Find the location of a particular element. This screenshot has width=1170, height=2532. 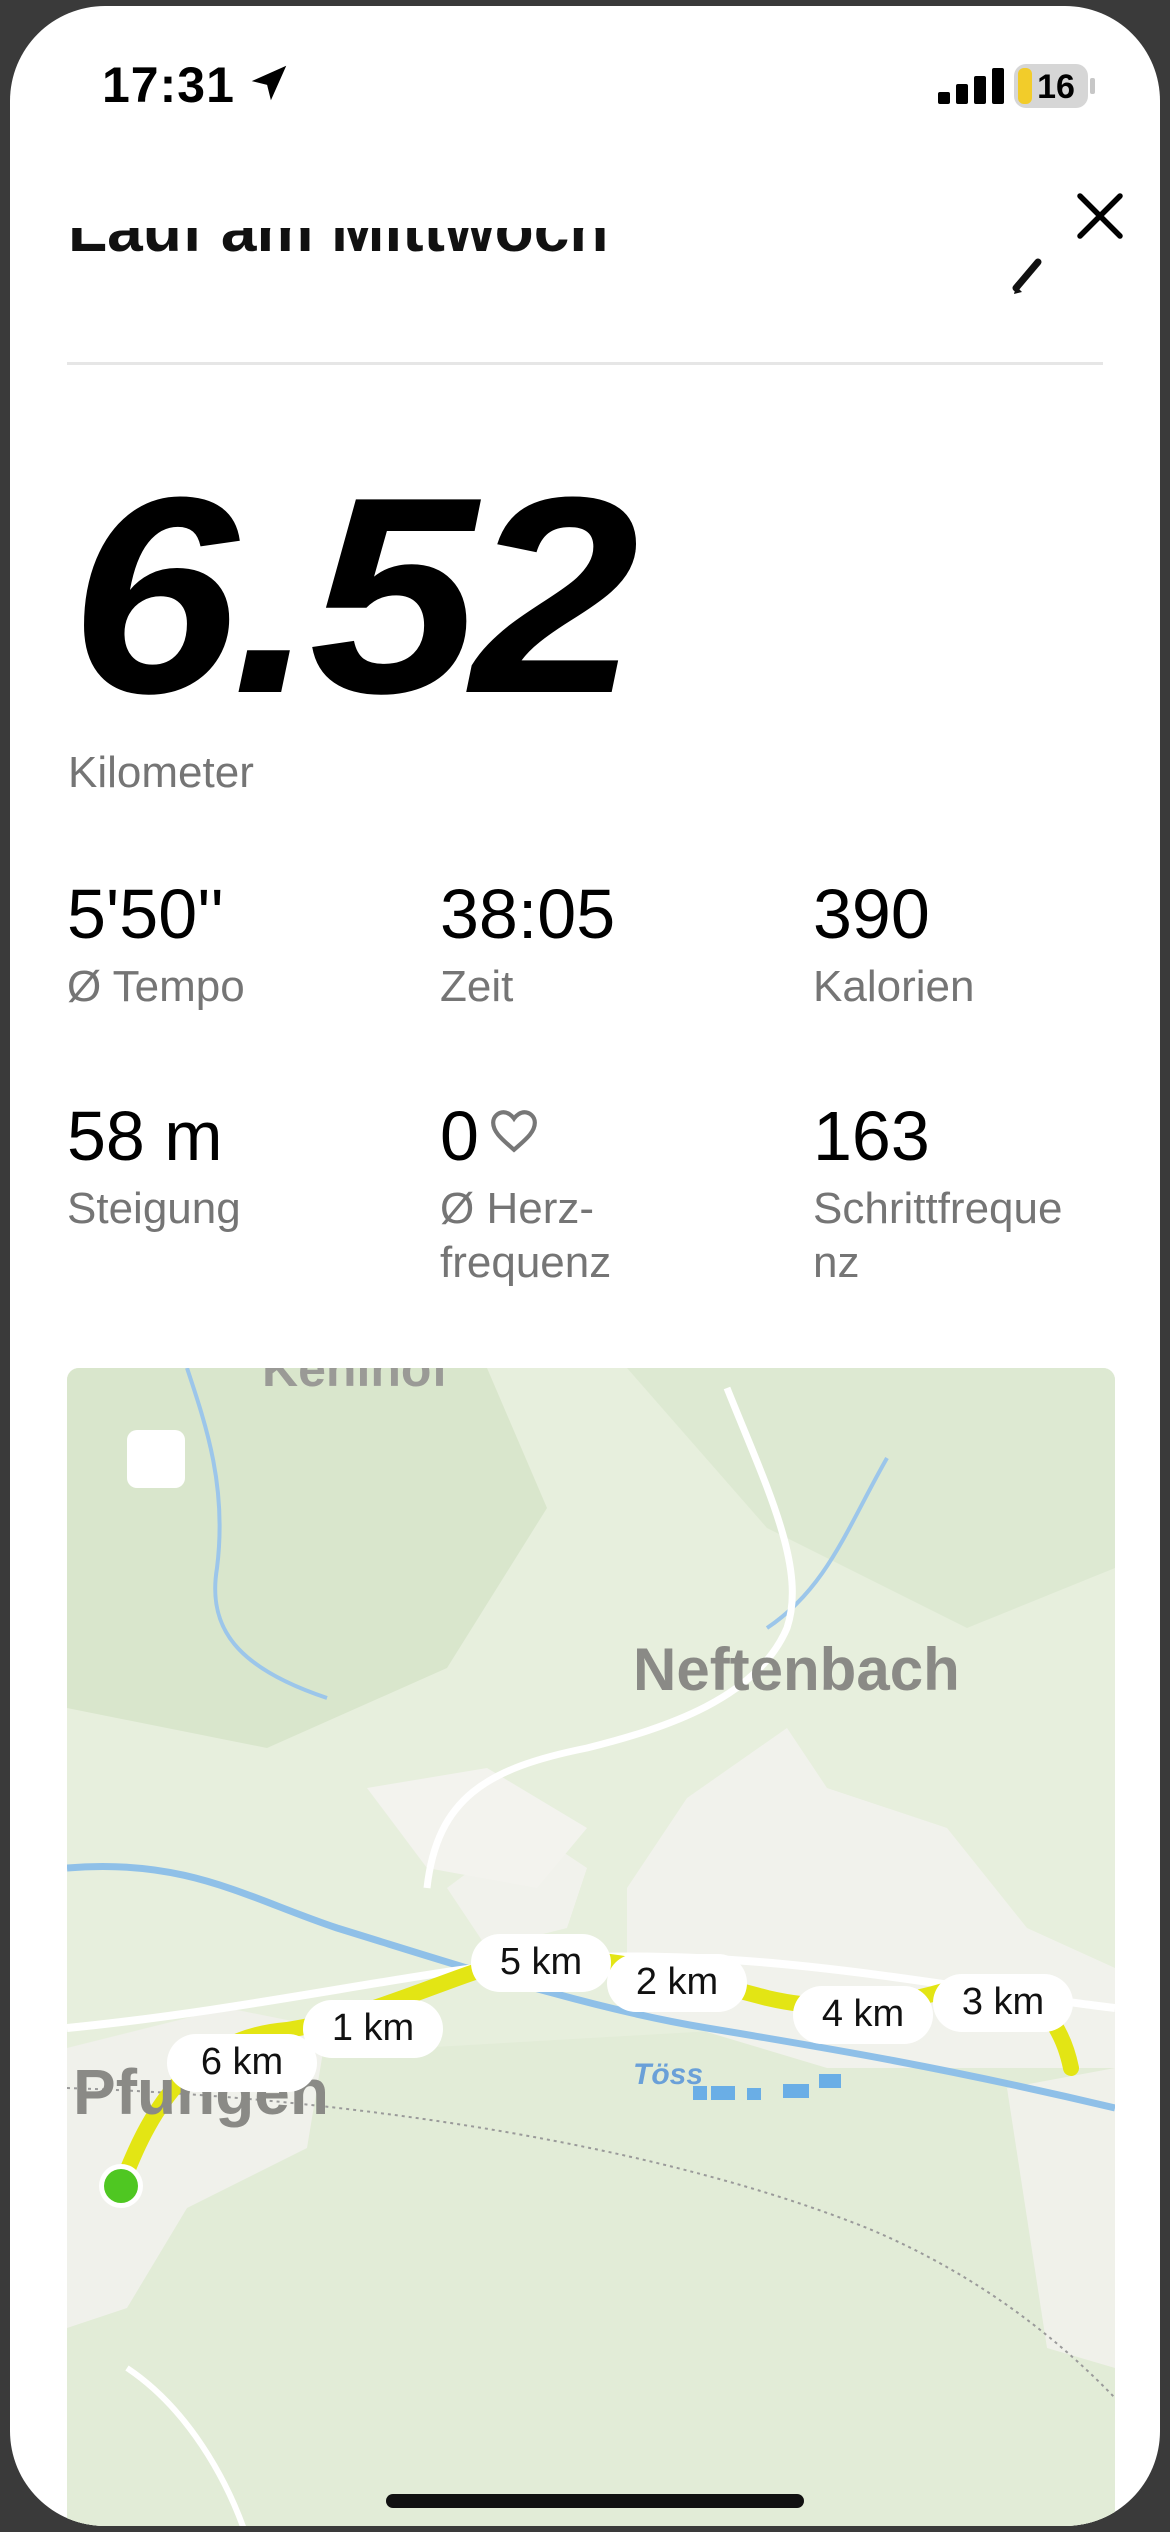

distance-value: 6.52 is located at coordinates (354, 596).